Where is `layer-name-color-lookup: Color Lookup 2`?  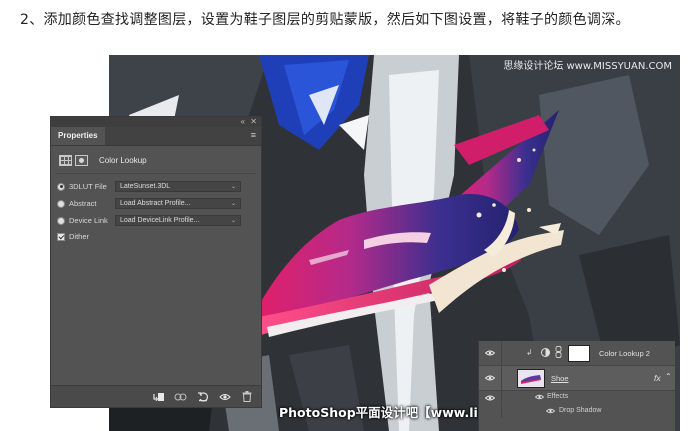
layer-name-color-lookup: Color Lookup 2 is located at coordinates (624, 353).